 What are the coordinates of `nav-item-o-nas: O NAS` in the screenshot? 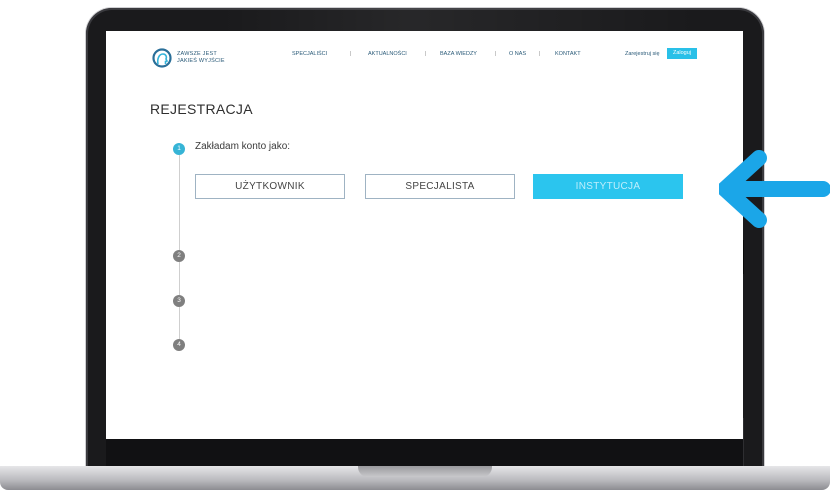 It's located at (517, 54).